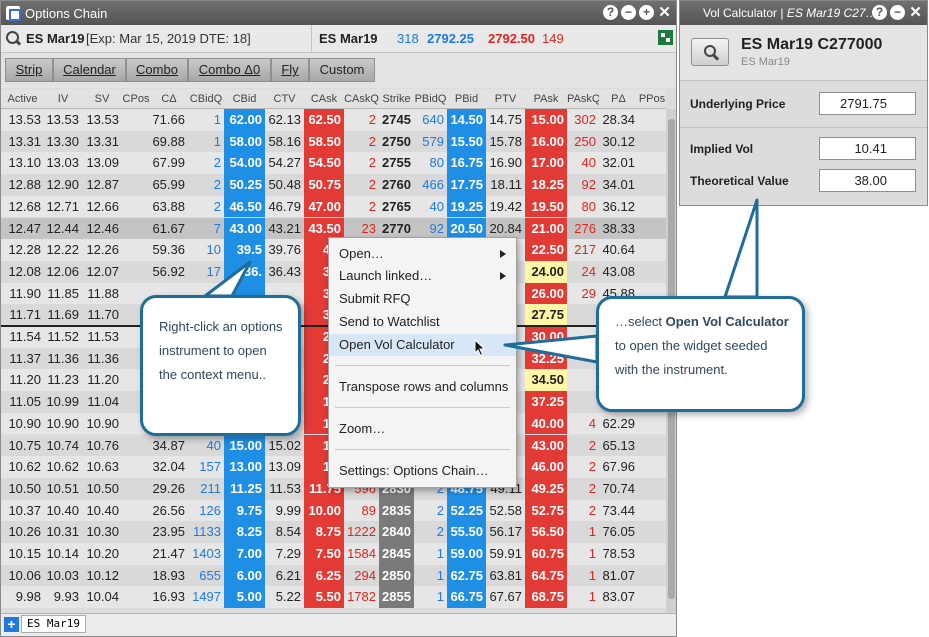  I want to click on vol-calculator-titlebar: Vol Calculator | ES Mar19 C27… ? − ✕, so click(803, 13).